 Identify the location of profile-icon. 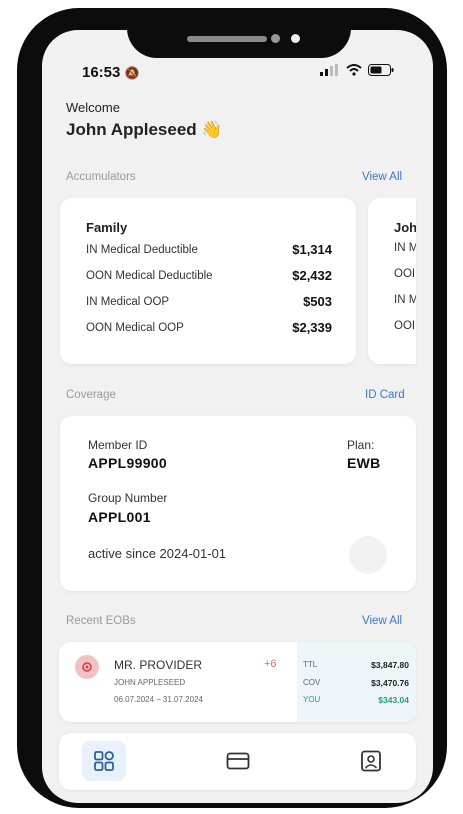
(371, 761).